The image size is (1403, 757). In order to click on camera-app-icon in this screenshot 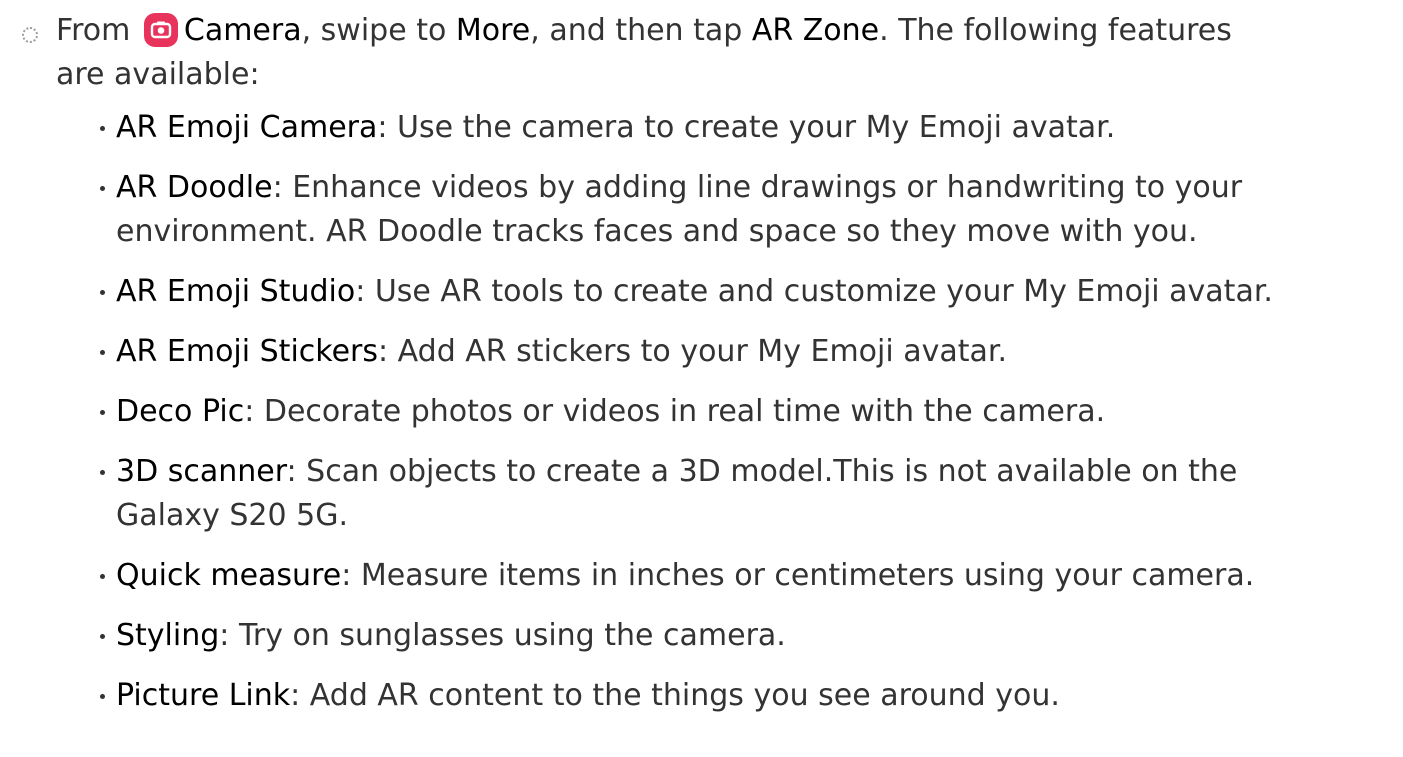, I will do `click(160, 30)`.